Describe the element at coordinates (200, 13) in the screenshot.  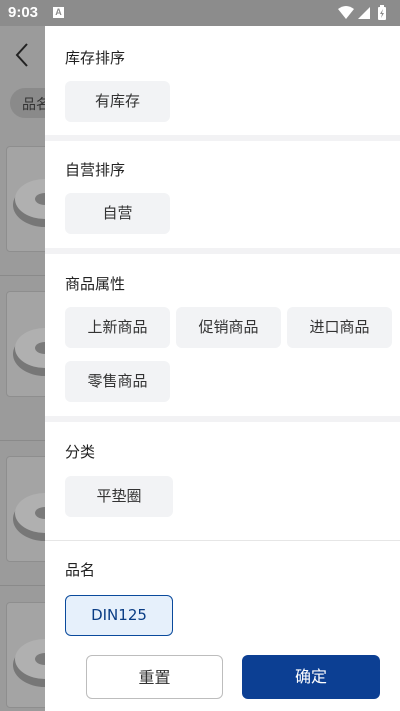
I see `status-bar: 9:03 A` at that location.